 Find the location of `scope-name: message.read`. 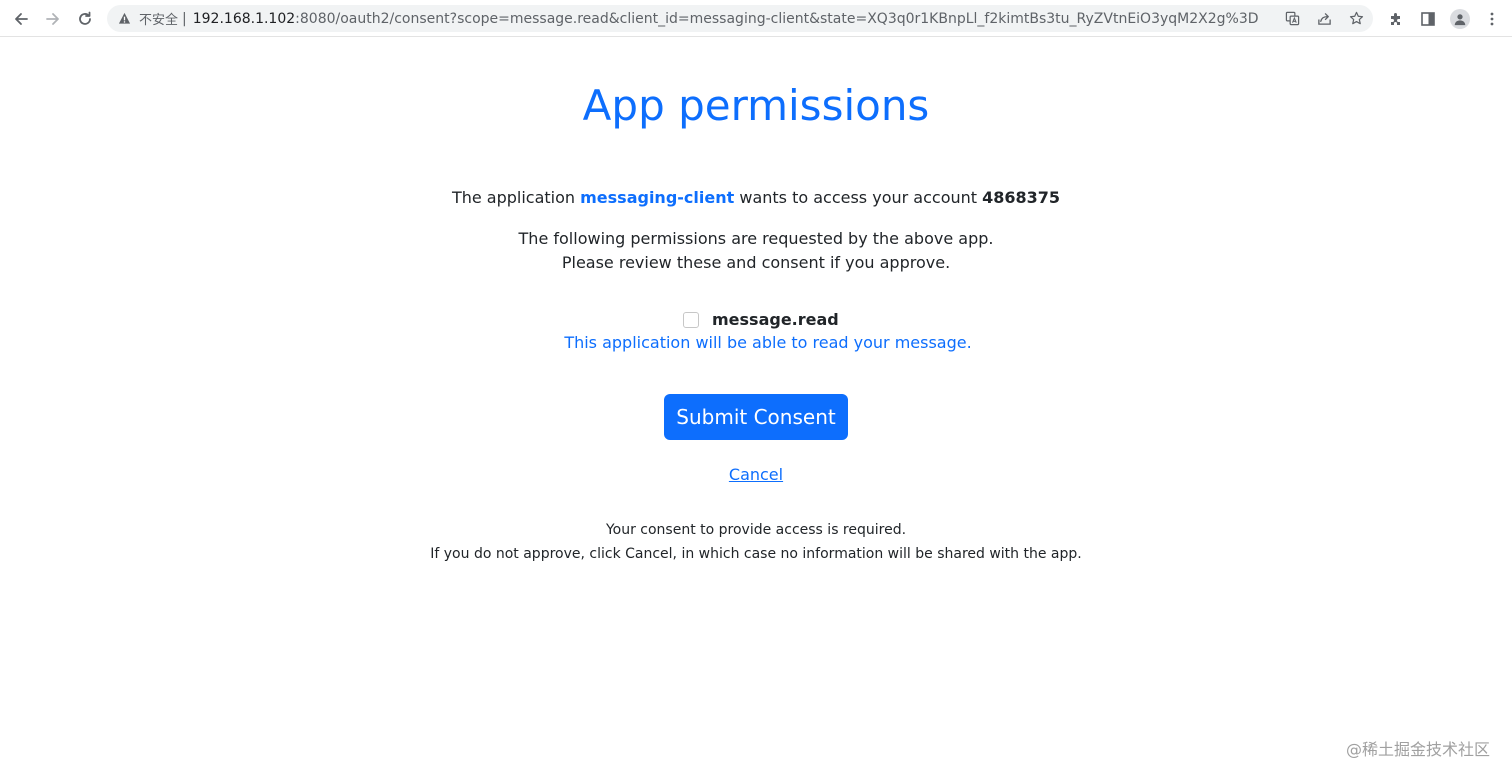

scope-name: message.read is located at coordinates (775, 319).